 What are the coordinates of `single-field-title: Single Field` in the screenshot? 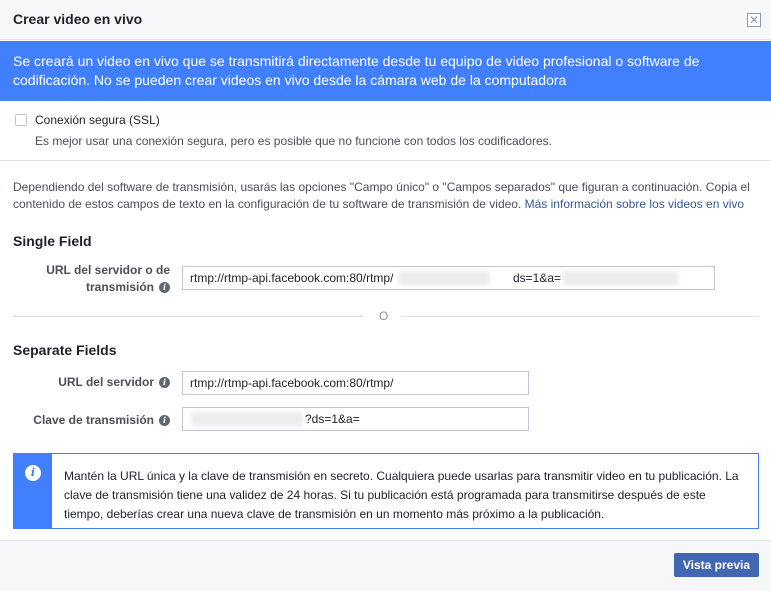 It's located at (52, 241).